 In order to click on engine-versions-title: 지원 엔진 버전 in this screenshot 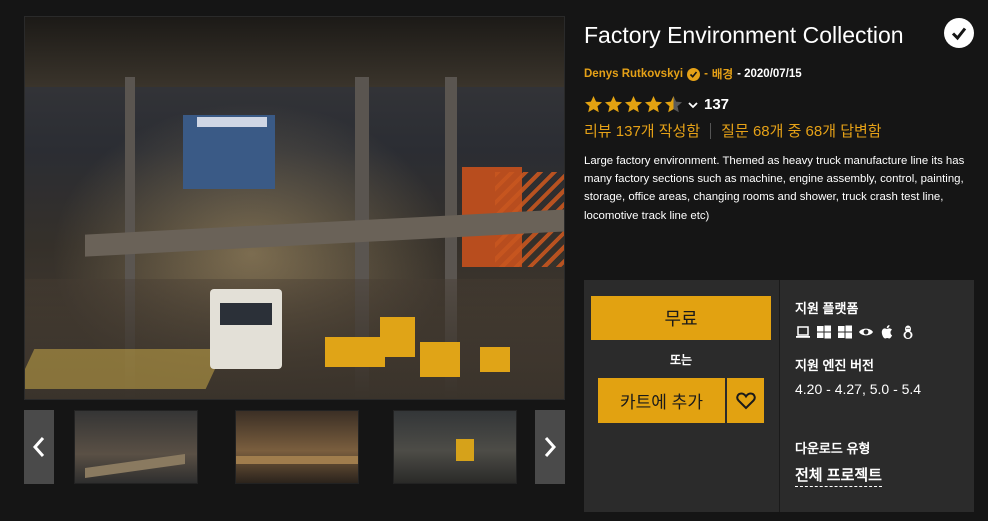, I will do `click(834, 365)`.